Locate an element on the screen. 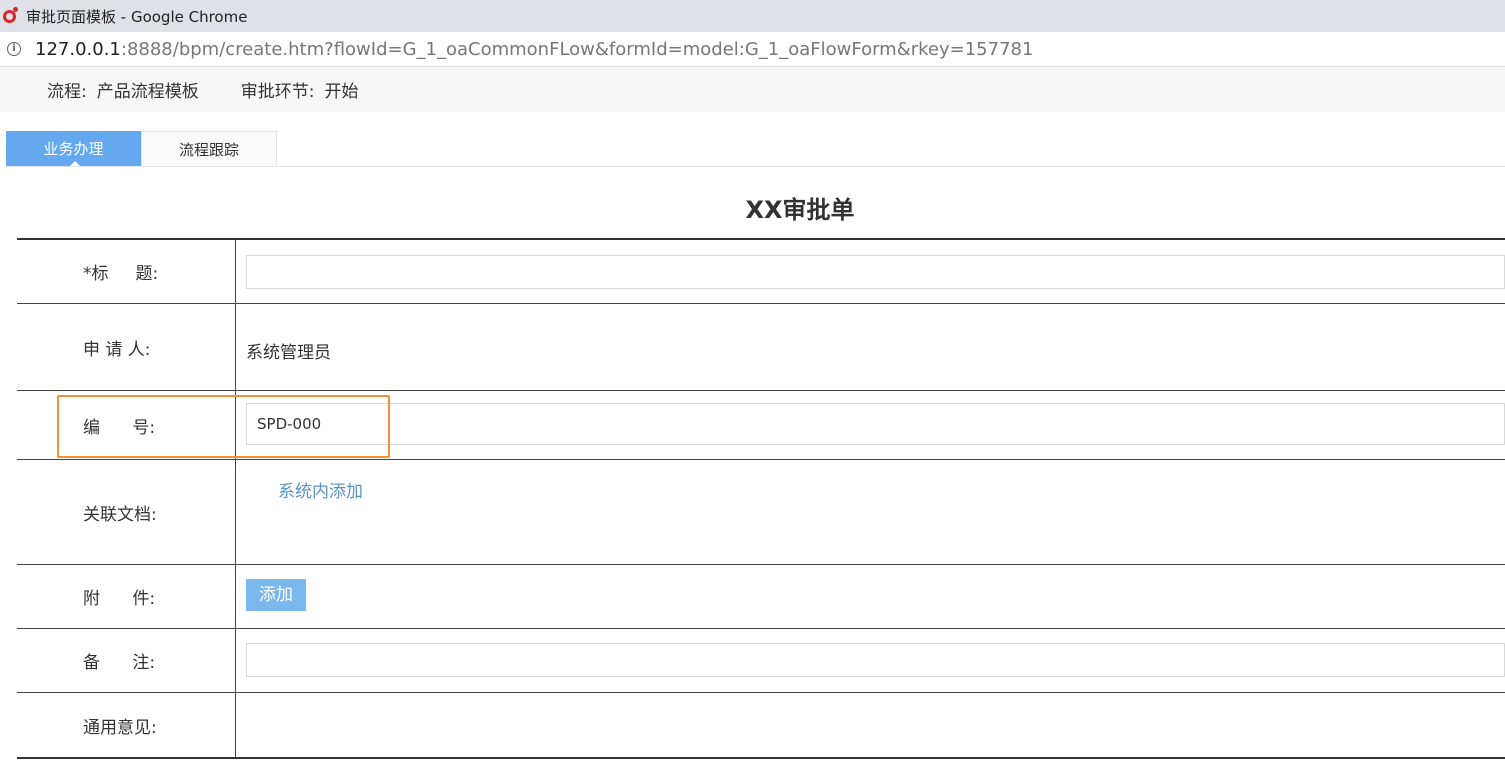 The height and width of the screenshot is (770, 1505). form-row-title: *标 题: is located at coordinates (761, 272).